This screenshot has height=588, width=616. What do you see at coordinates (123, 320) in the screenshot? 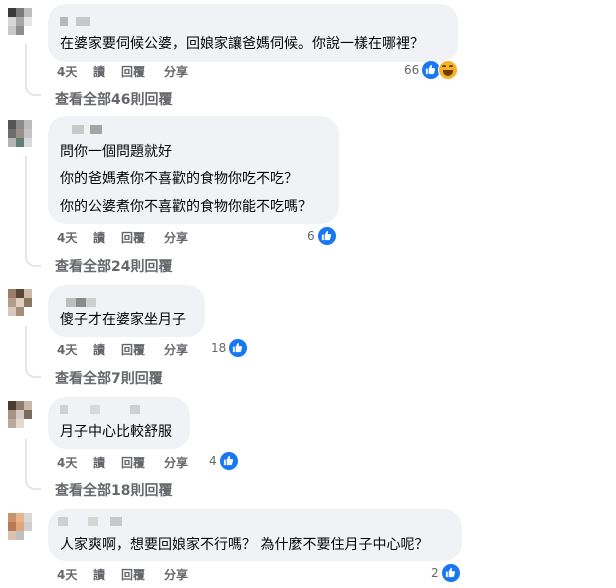
I see `comment-text: 傻子才在婆家坐月子` at bounding box center [123, 320].